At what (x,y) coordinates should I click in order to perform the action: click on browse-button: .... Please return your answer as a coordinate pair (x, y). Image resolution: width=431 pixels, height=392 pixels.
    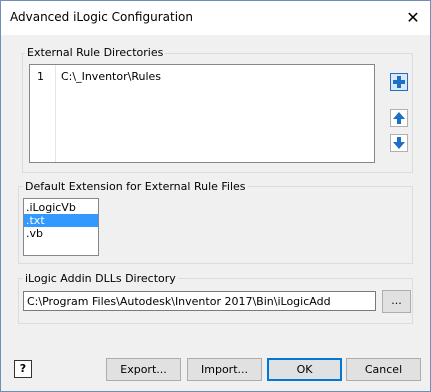
    Looking at the image, I should click on (396, 301).